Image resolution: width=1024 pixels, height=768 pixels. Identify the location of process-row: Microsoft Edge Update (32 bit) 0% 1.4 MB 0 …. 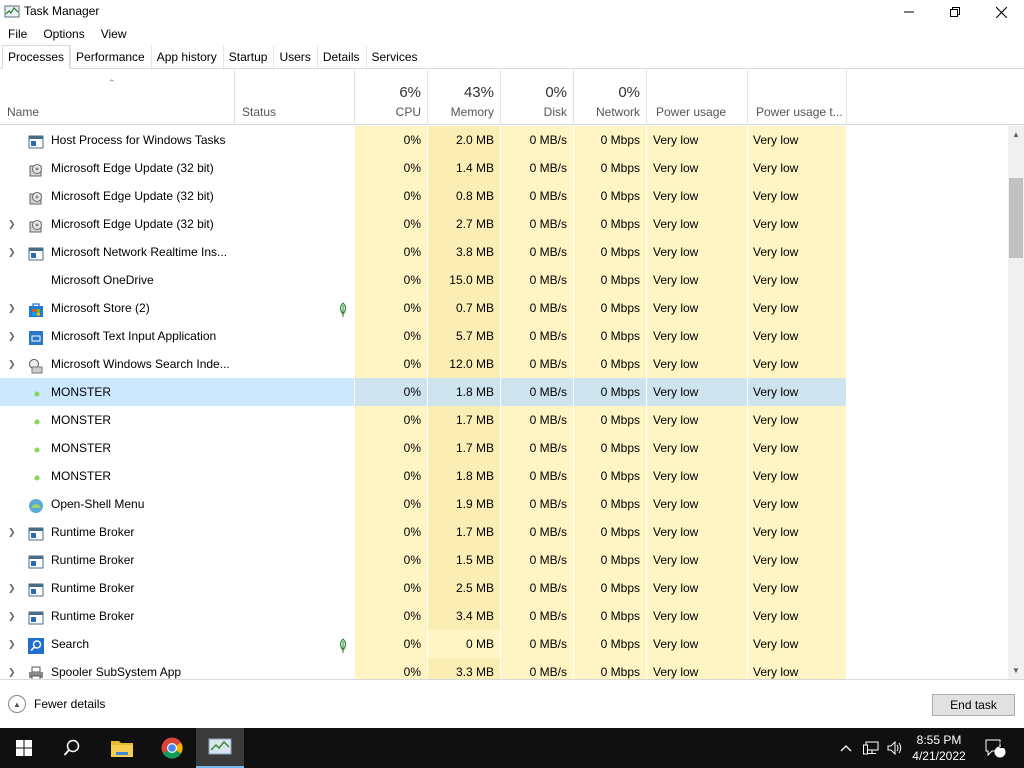
(504, 168).